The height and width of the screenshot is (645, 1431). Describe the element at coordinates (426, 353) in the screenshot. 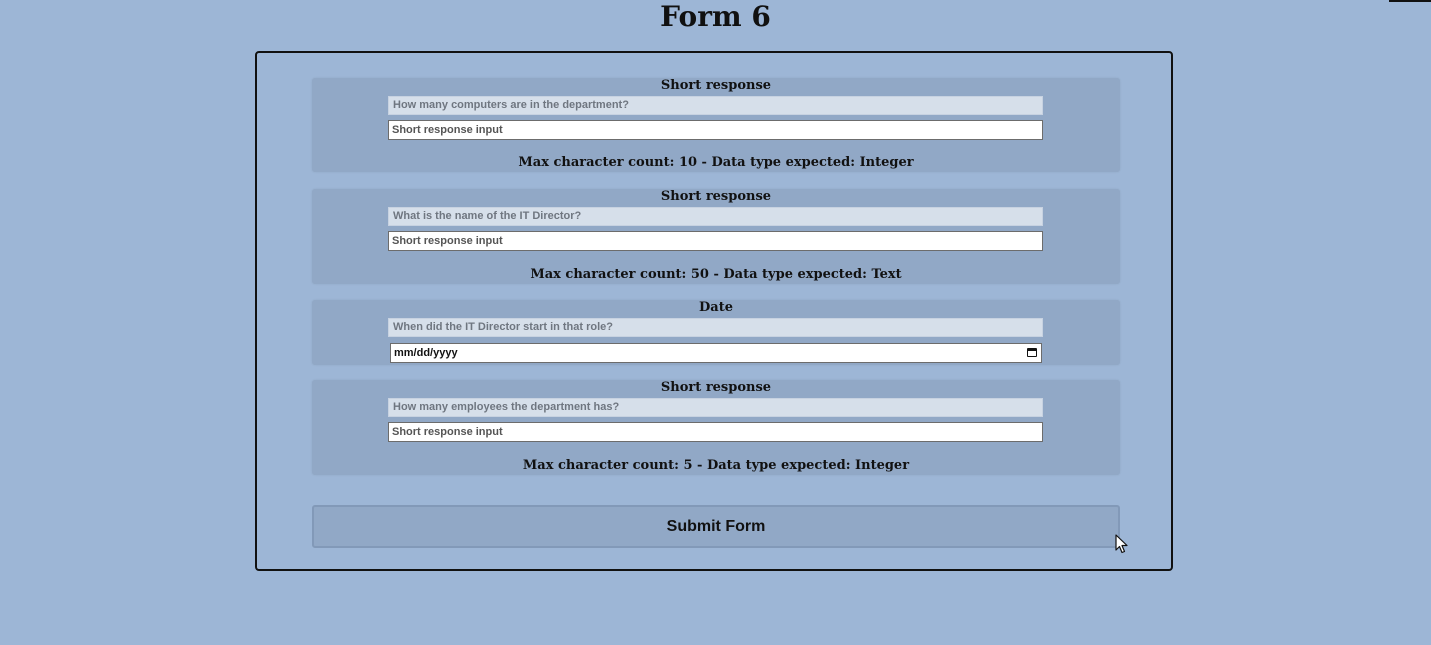

I see `date-placeholder: mm/dd/yyyy` at that location.